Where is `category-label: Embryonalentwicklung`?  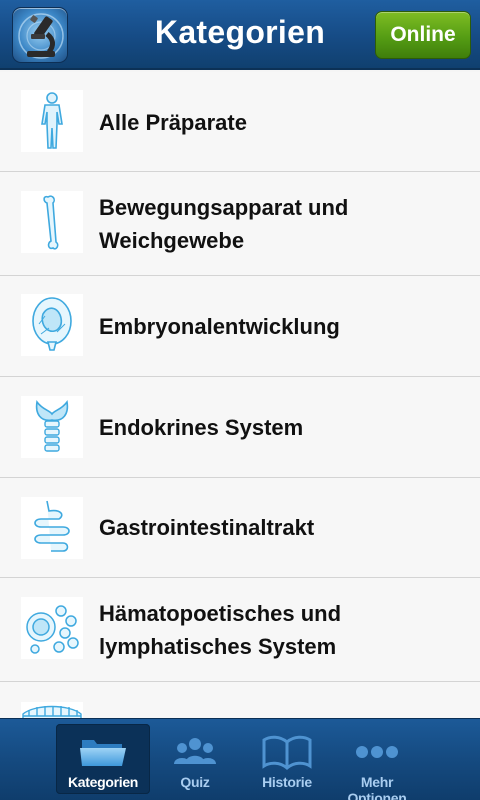
category-label: Embryonalentwicklung is located at coordinates (219, 326).